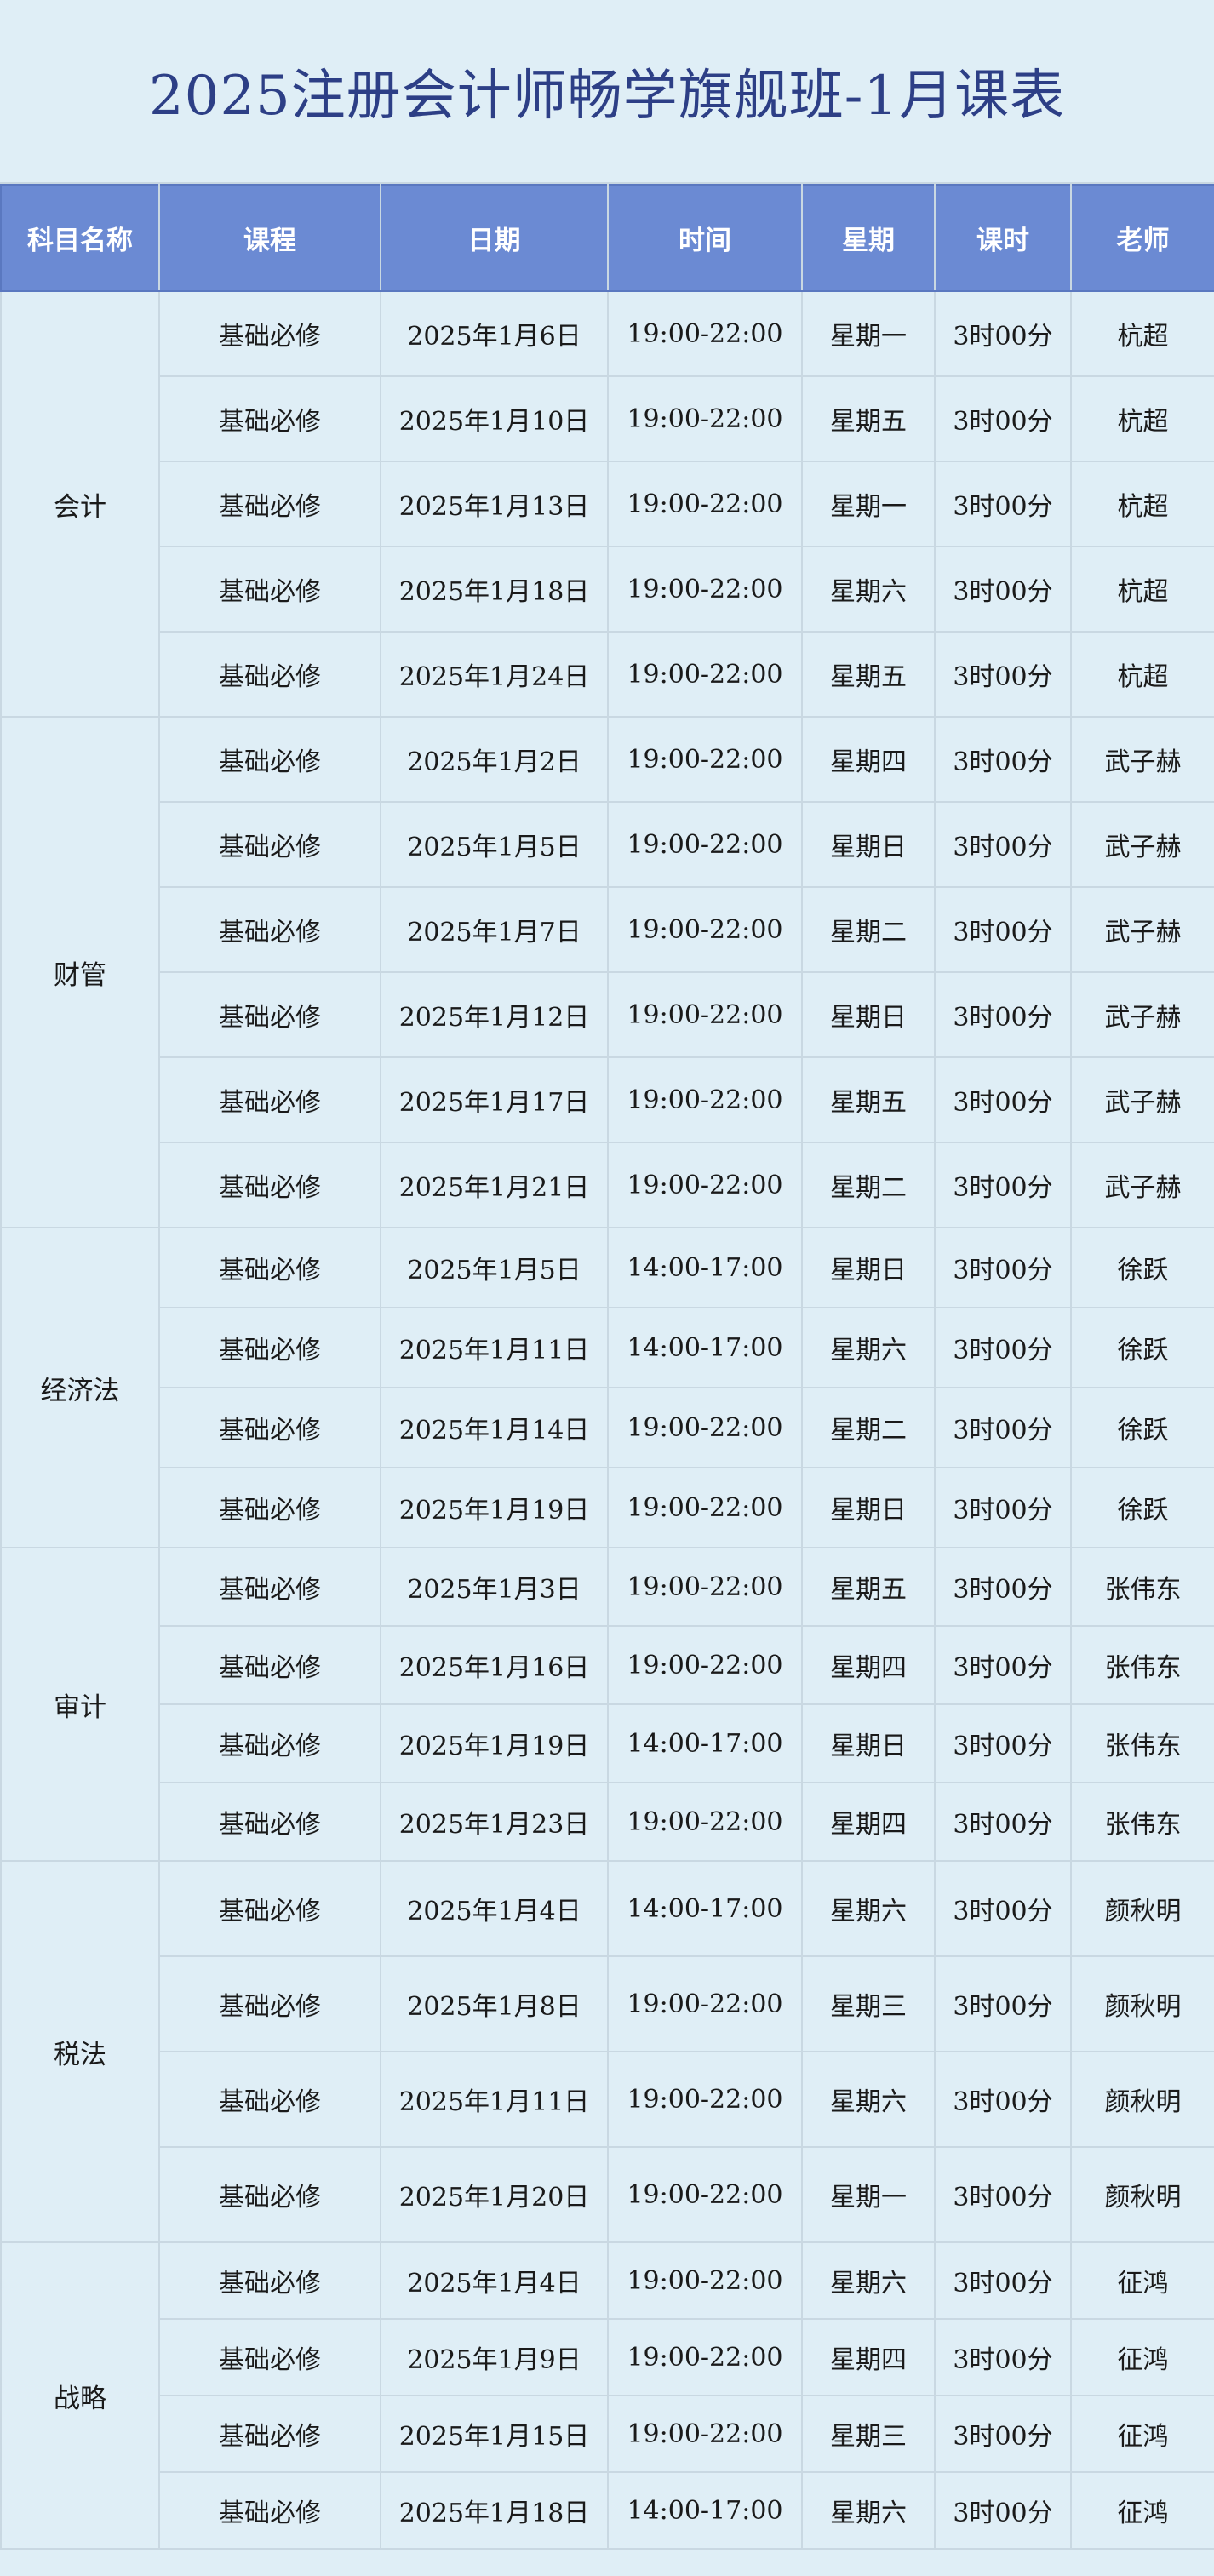 The image size is (1214, 2576). I want to click on header-subject: 科目名称, so click(80, 238).